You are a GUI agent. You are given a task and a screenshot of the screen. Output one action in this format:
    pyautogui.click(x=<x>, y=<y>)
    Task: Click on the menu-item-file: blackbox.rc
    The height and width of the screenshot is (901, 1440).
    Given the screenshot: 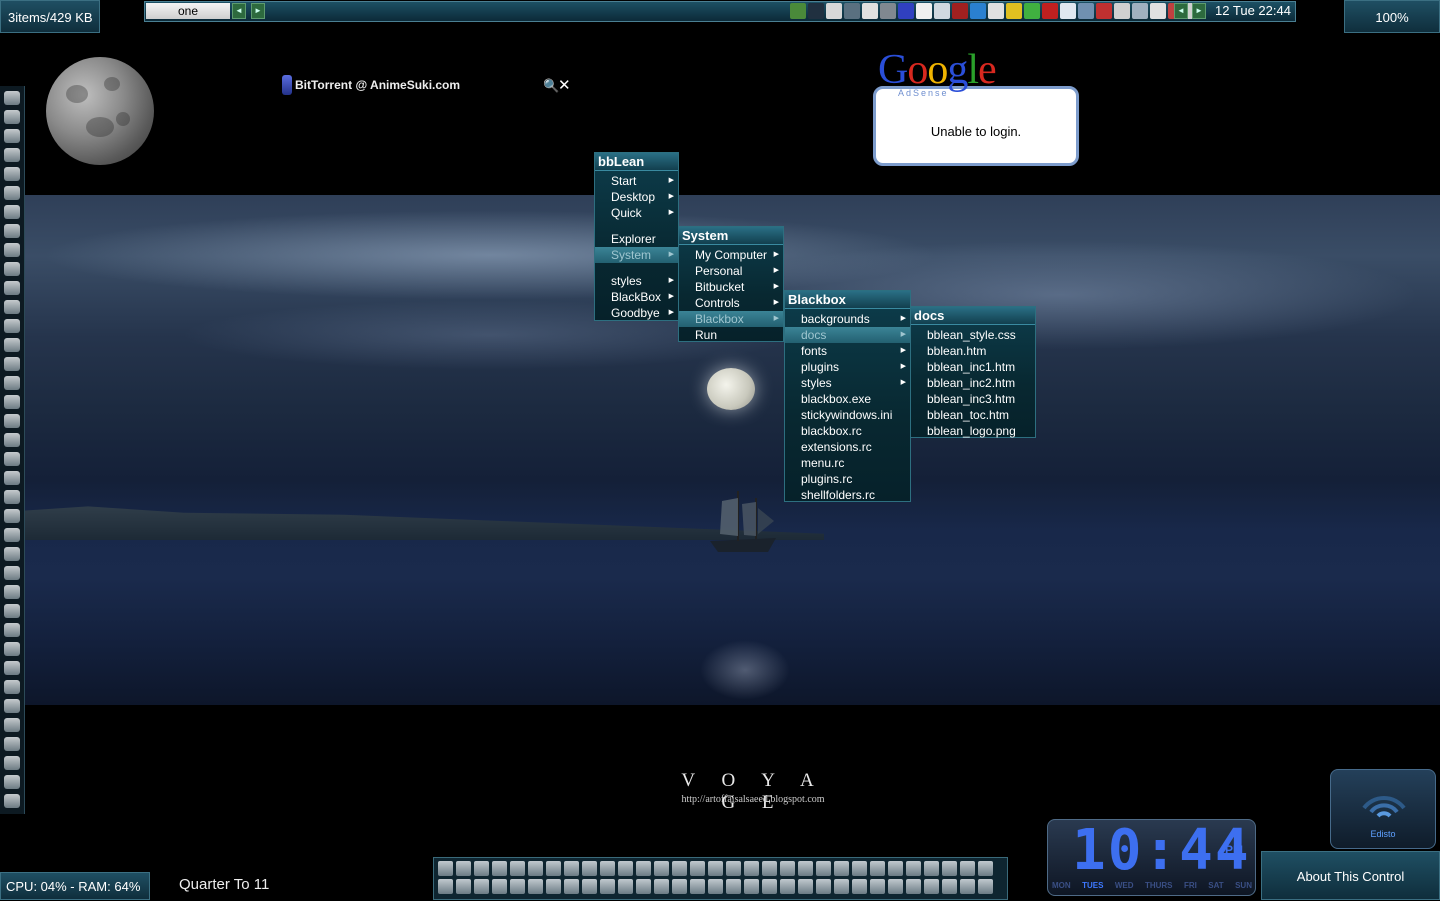 What is the action you would take?
    pyautogui.click(x=847, y=431)
    